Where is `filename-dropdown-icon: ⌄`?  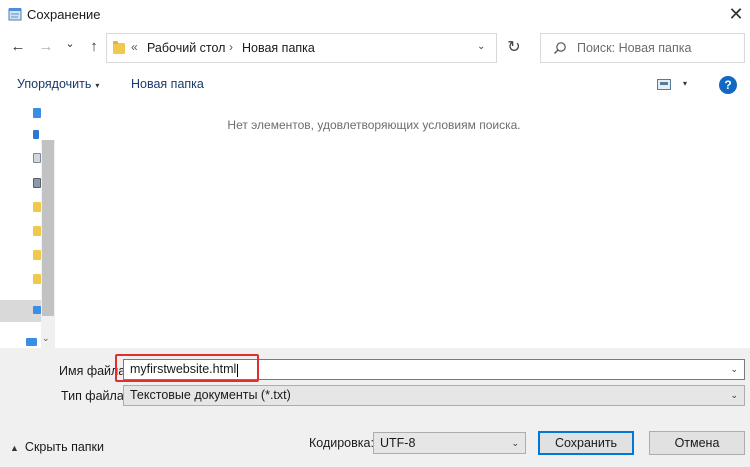
filename-dropdown-icon: ⌄ is located at coordinates (734, 369).